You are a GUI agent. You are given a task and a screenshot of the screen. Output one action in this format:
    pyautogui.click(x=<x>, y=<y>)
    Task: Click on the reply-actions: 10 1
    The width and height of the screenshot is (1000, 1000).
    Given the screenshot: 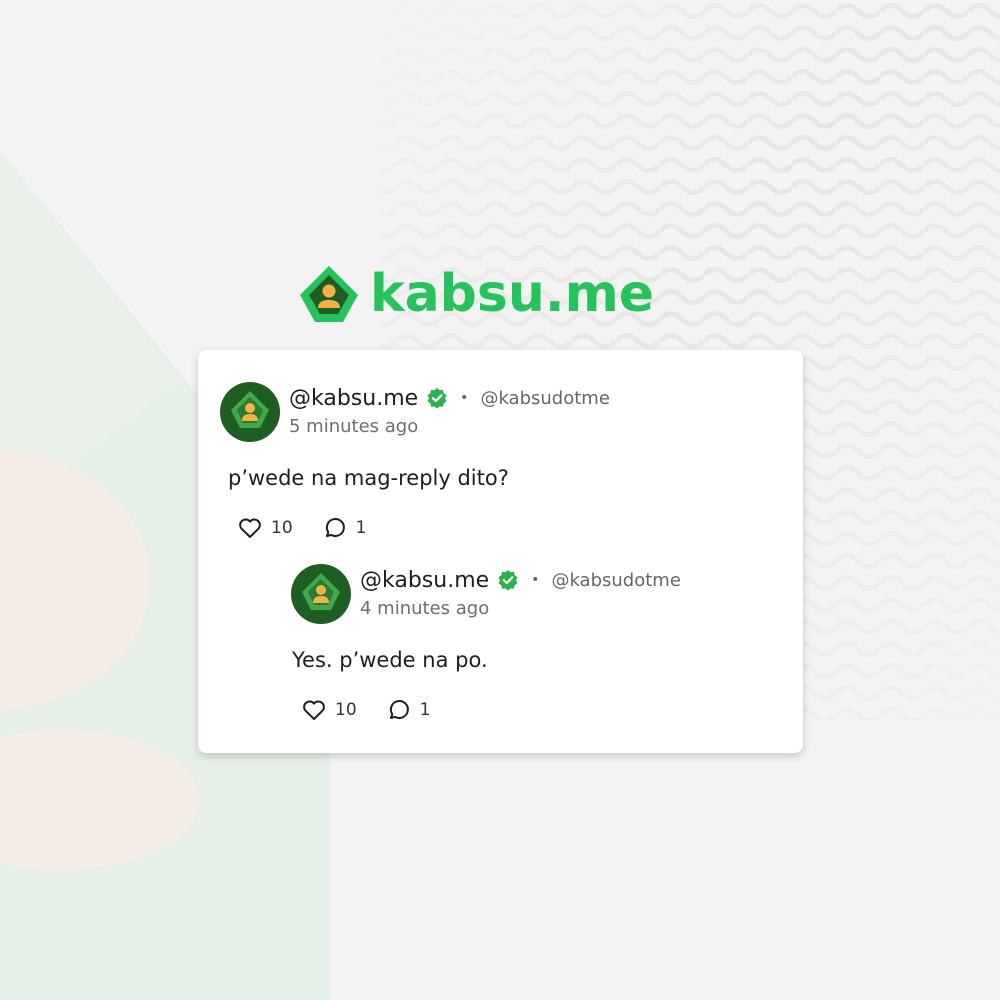 What is the action you would take?
    pyautogui.click(x=366, y=710)
    